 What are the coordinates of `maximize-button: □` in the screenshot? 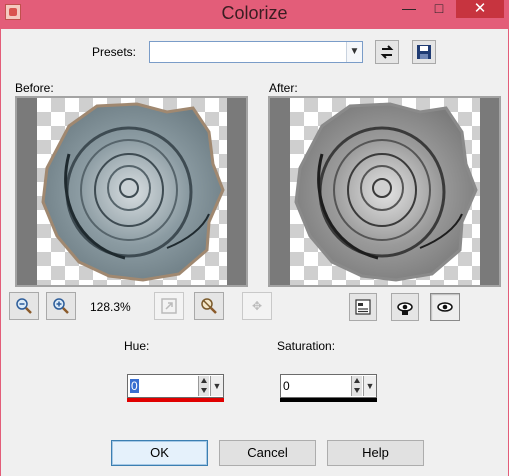 It's located at (439, 9).